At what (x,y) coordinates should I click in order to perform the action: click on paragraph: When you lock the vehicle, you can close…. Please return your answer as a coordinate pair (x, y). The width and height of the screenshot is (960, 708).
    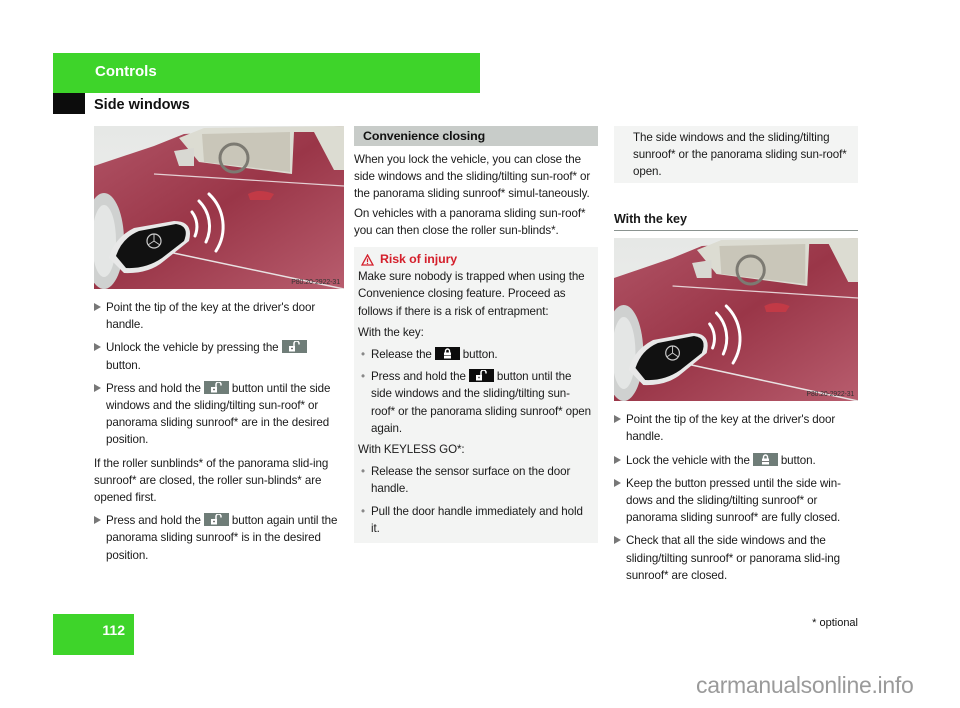
    Looking at the image, I should click on (472, 177).